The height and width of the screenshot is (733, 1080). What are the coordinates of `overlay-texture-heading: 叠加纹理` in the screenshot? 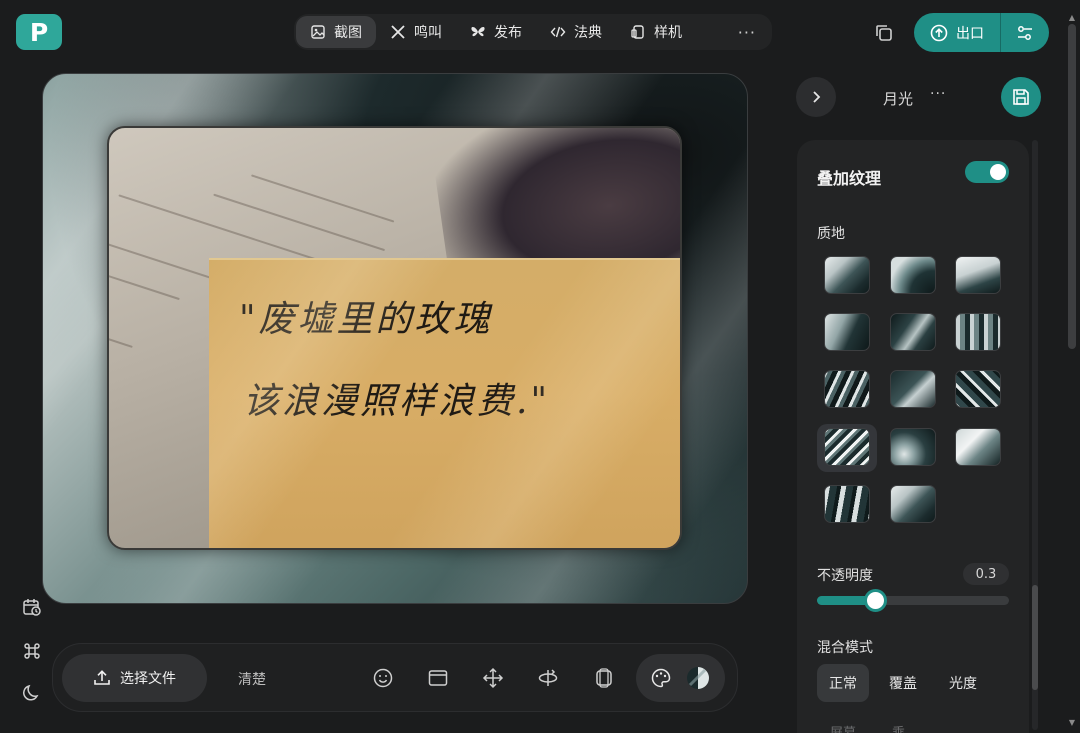 It's located at (849, 178).